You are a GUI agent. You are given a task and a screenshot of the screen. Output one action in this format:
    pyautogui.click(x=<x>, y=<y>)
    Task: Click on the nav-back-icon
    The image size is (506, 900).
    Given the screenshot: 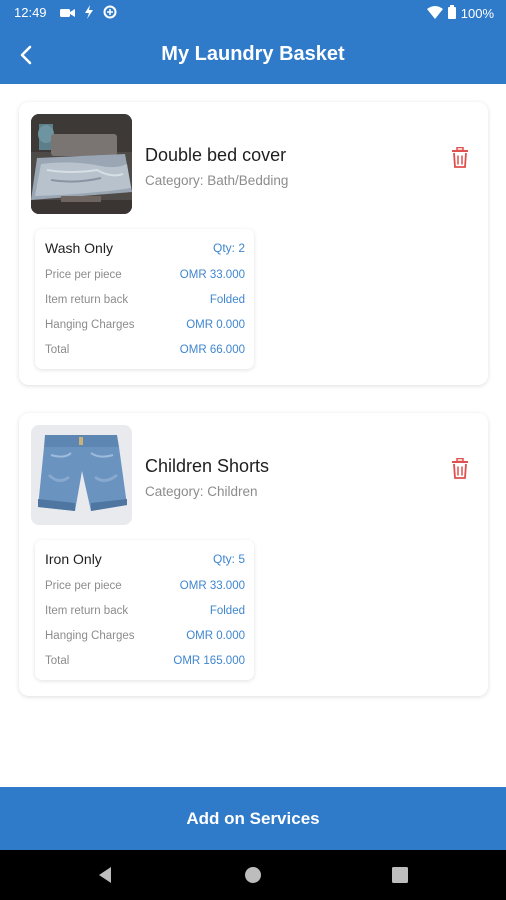 What is the action you would take?
    pyautogui.click(x=105, y=875)
    